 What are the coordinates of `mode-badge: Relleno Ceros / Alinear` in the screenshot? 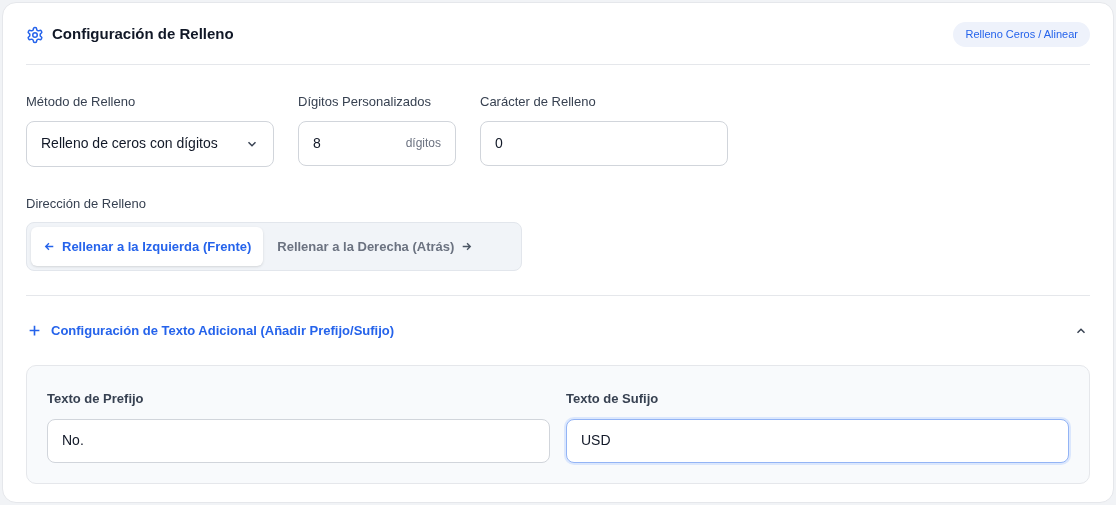 It's located at (1021, 34).